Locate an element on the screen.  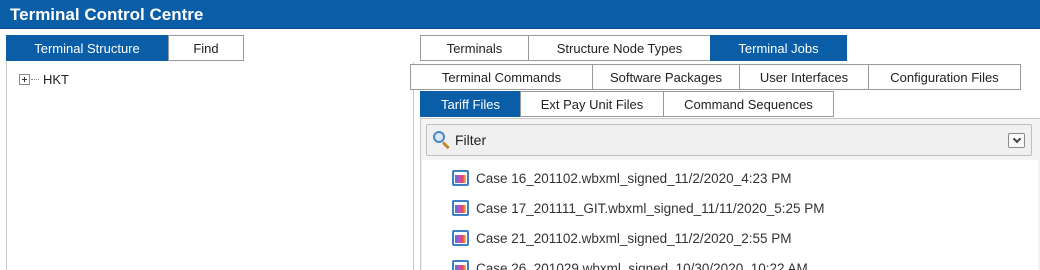
tab-find: Find is located at coordinates (206, 48).